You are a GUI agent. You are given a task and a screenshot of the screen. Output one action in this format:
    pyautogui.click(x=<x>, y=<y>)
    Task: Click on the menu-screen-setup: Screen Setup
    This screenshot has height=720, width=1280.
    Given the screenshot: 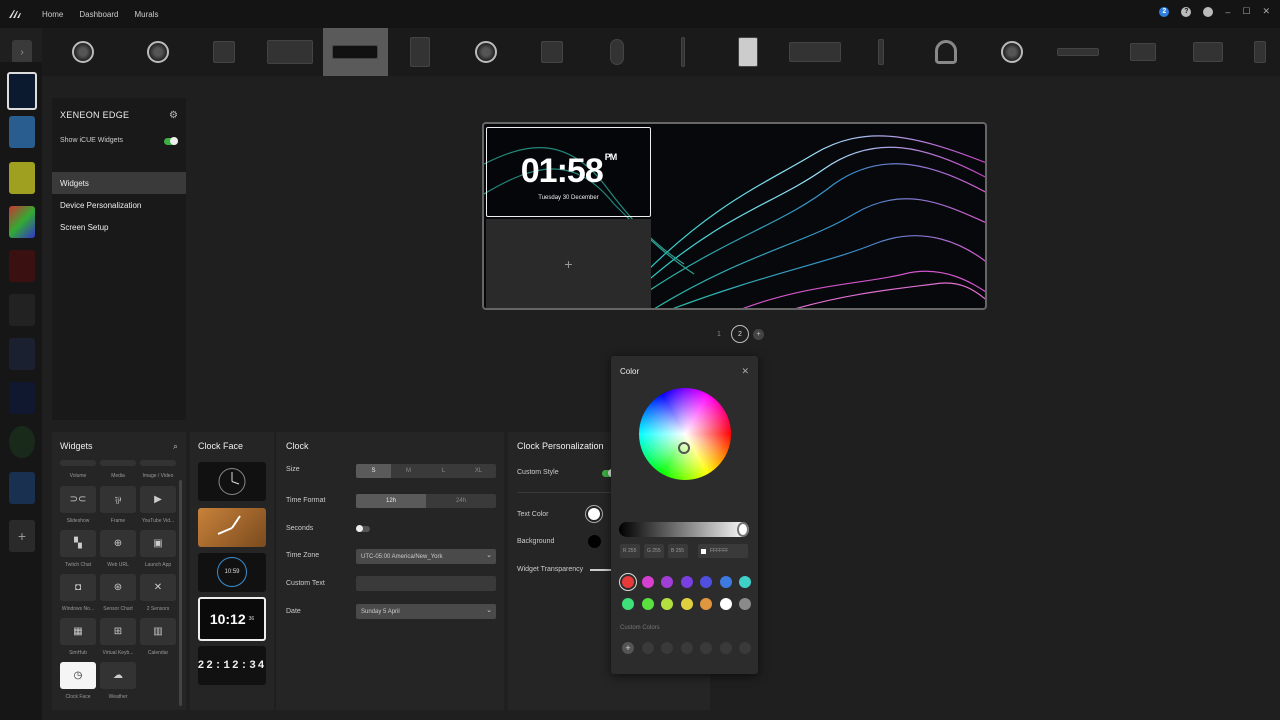 What is the action you would take?
    pyautogui.click(x=119, y=227)
    